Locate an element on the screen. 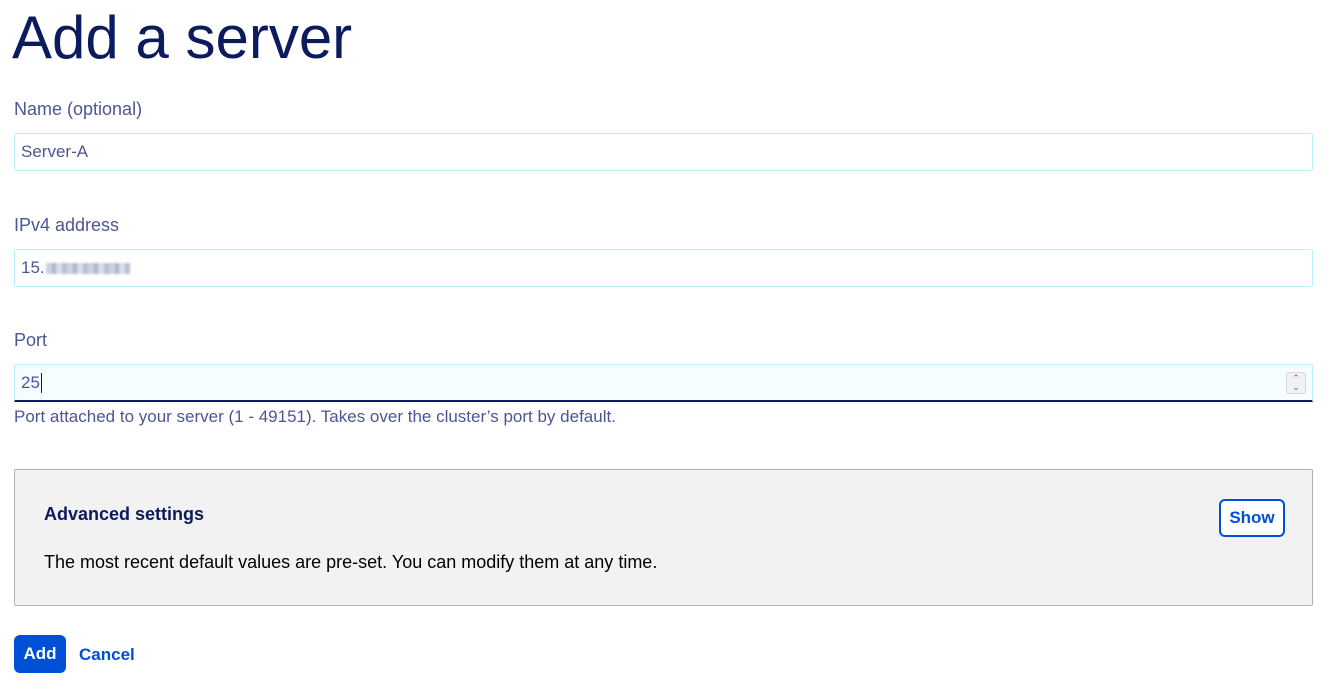  number-spinner-icon: ⌃ ⌄ is located at coordinates (1296, 383).